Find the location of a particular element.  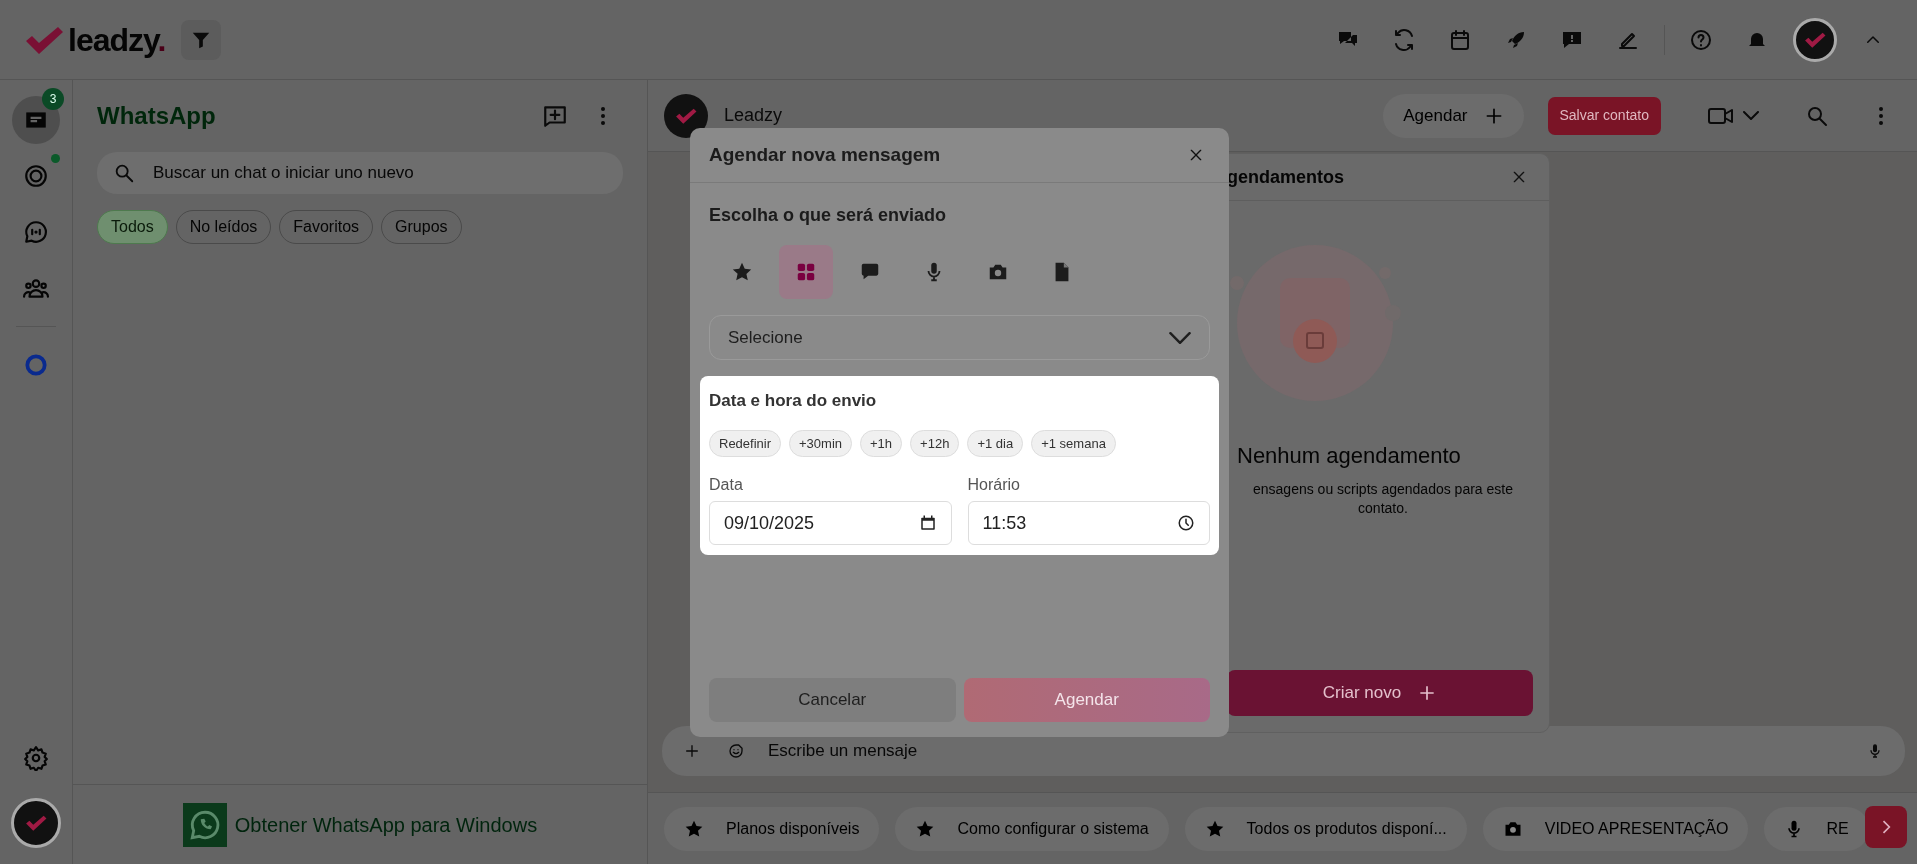

settings-icon is located at coordinates (36, 758).